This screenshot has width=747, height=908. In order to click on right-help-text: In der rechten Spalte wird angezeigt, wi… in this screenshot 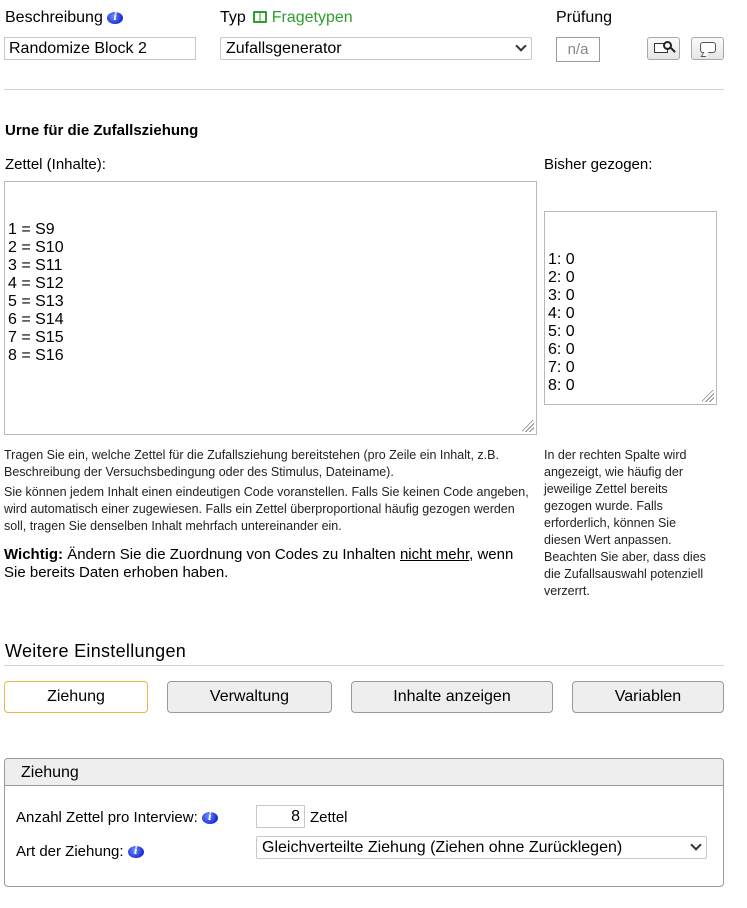, I will do `click(625, 523)`.